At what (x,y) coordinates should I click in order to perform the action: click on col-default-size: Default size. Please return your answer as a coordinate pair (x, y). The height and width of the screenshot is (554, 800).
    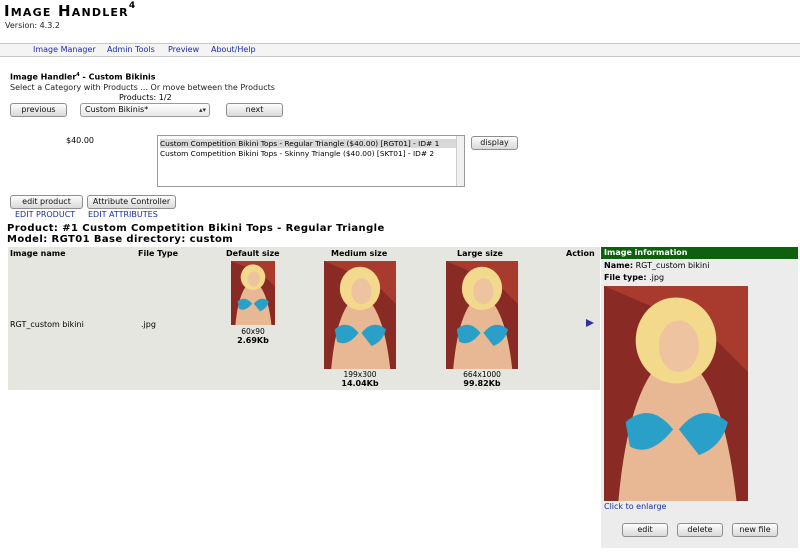
    Looking at the image, I should click on (253, 253).